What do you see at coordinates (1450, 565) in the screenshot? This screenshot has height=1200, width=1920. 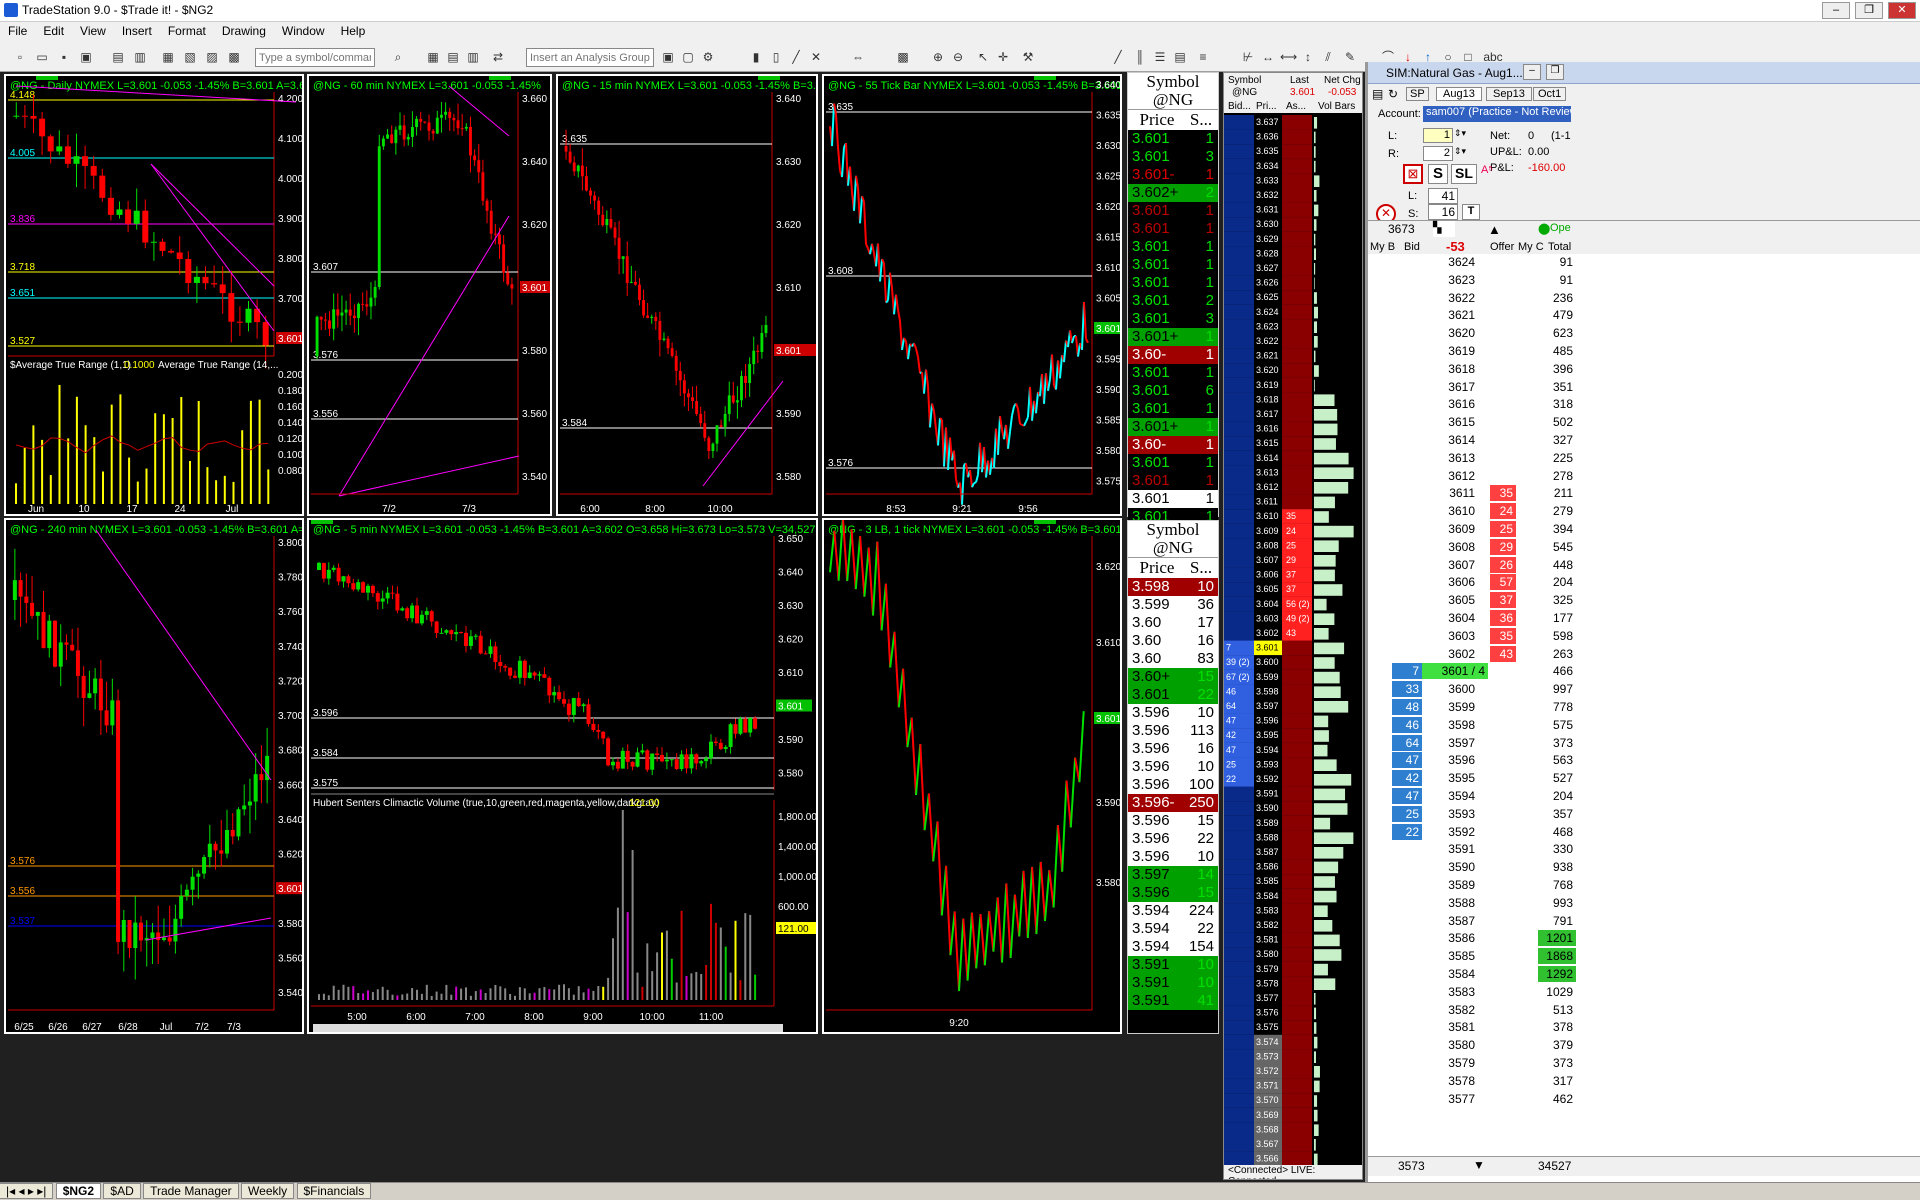 I see `dom-price: 3607` at bounding box center [1450, 565].